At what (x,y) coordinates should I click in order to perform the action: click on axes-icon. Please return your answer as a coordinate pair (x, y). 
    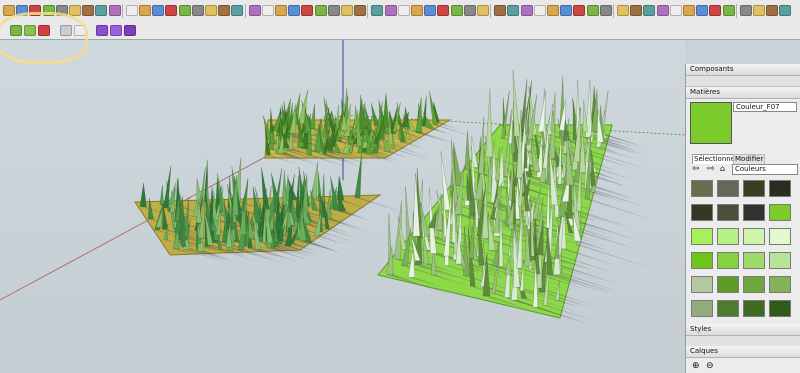
    Looking at the image, I should click on (237, 10).